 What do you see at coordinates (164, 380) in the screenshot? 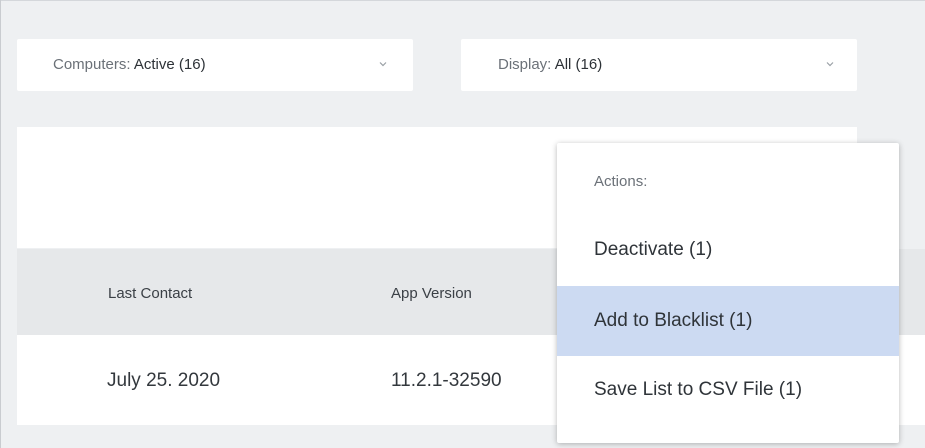
I see `cell-last-contact: July 25. 2020` at bounding box center [164, 380].